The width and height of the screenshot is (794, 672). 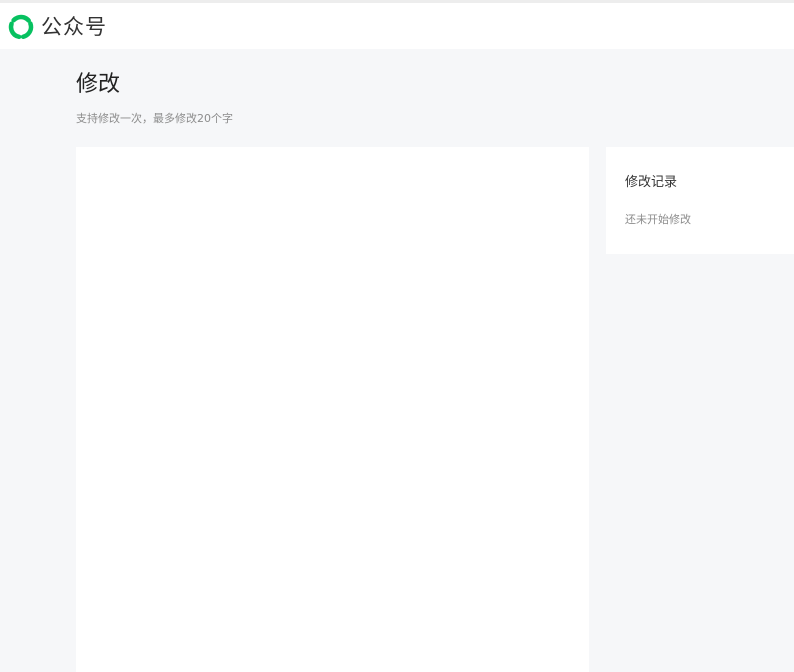 What do you see at coordinates (651, 182) in the screenshot?
I see `edit-history-title: 修改记录` at bounding box center [651, 182].